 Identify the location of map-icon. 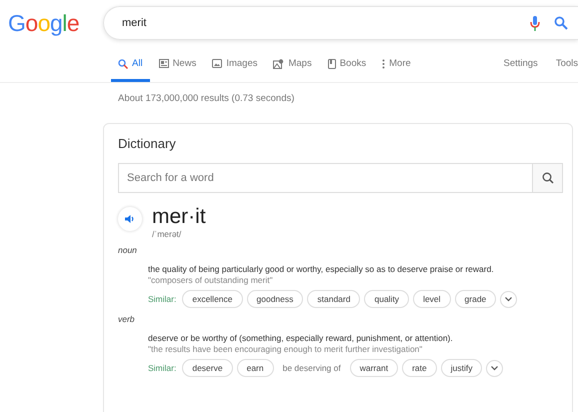
(278, 63).